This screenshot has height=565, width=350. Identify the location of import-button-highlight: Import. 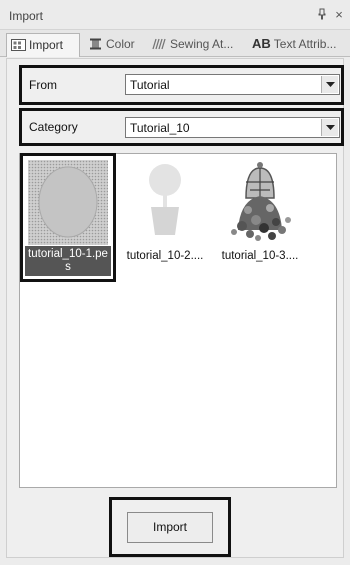
(170, 527).